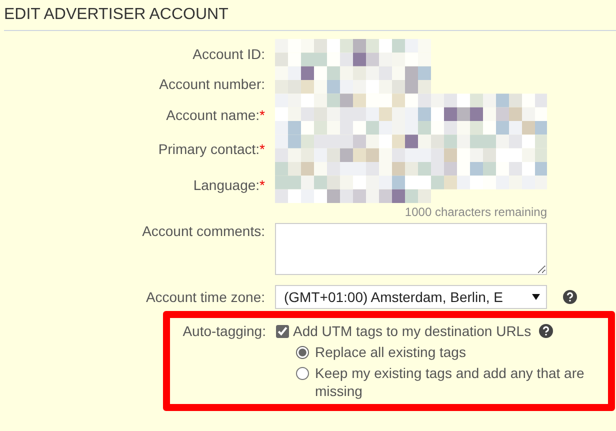 The height and width of the screenshot is (431, 616). I want to click on radio-label: Keep my existing tags and add any that are missing, so click(450, 382).